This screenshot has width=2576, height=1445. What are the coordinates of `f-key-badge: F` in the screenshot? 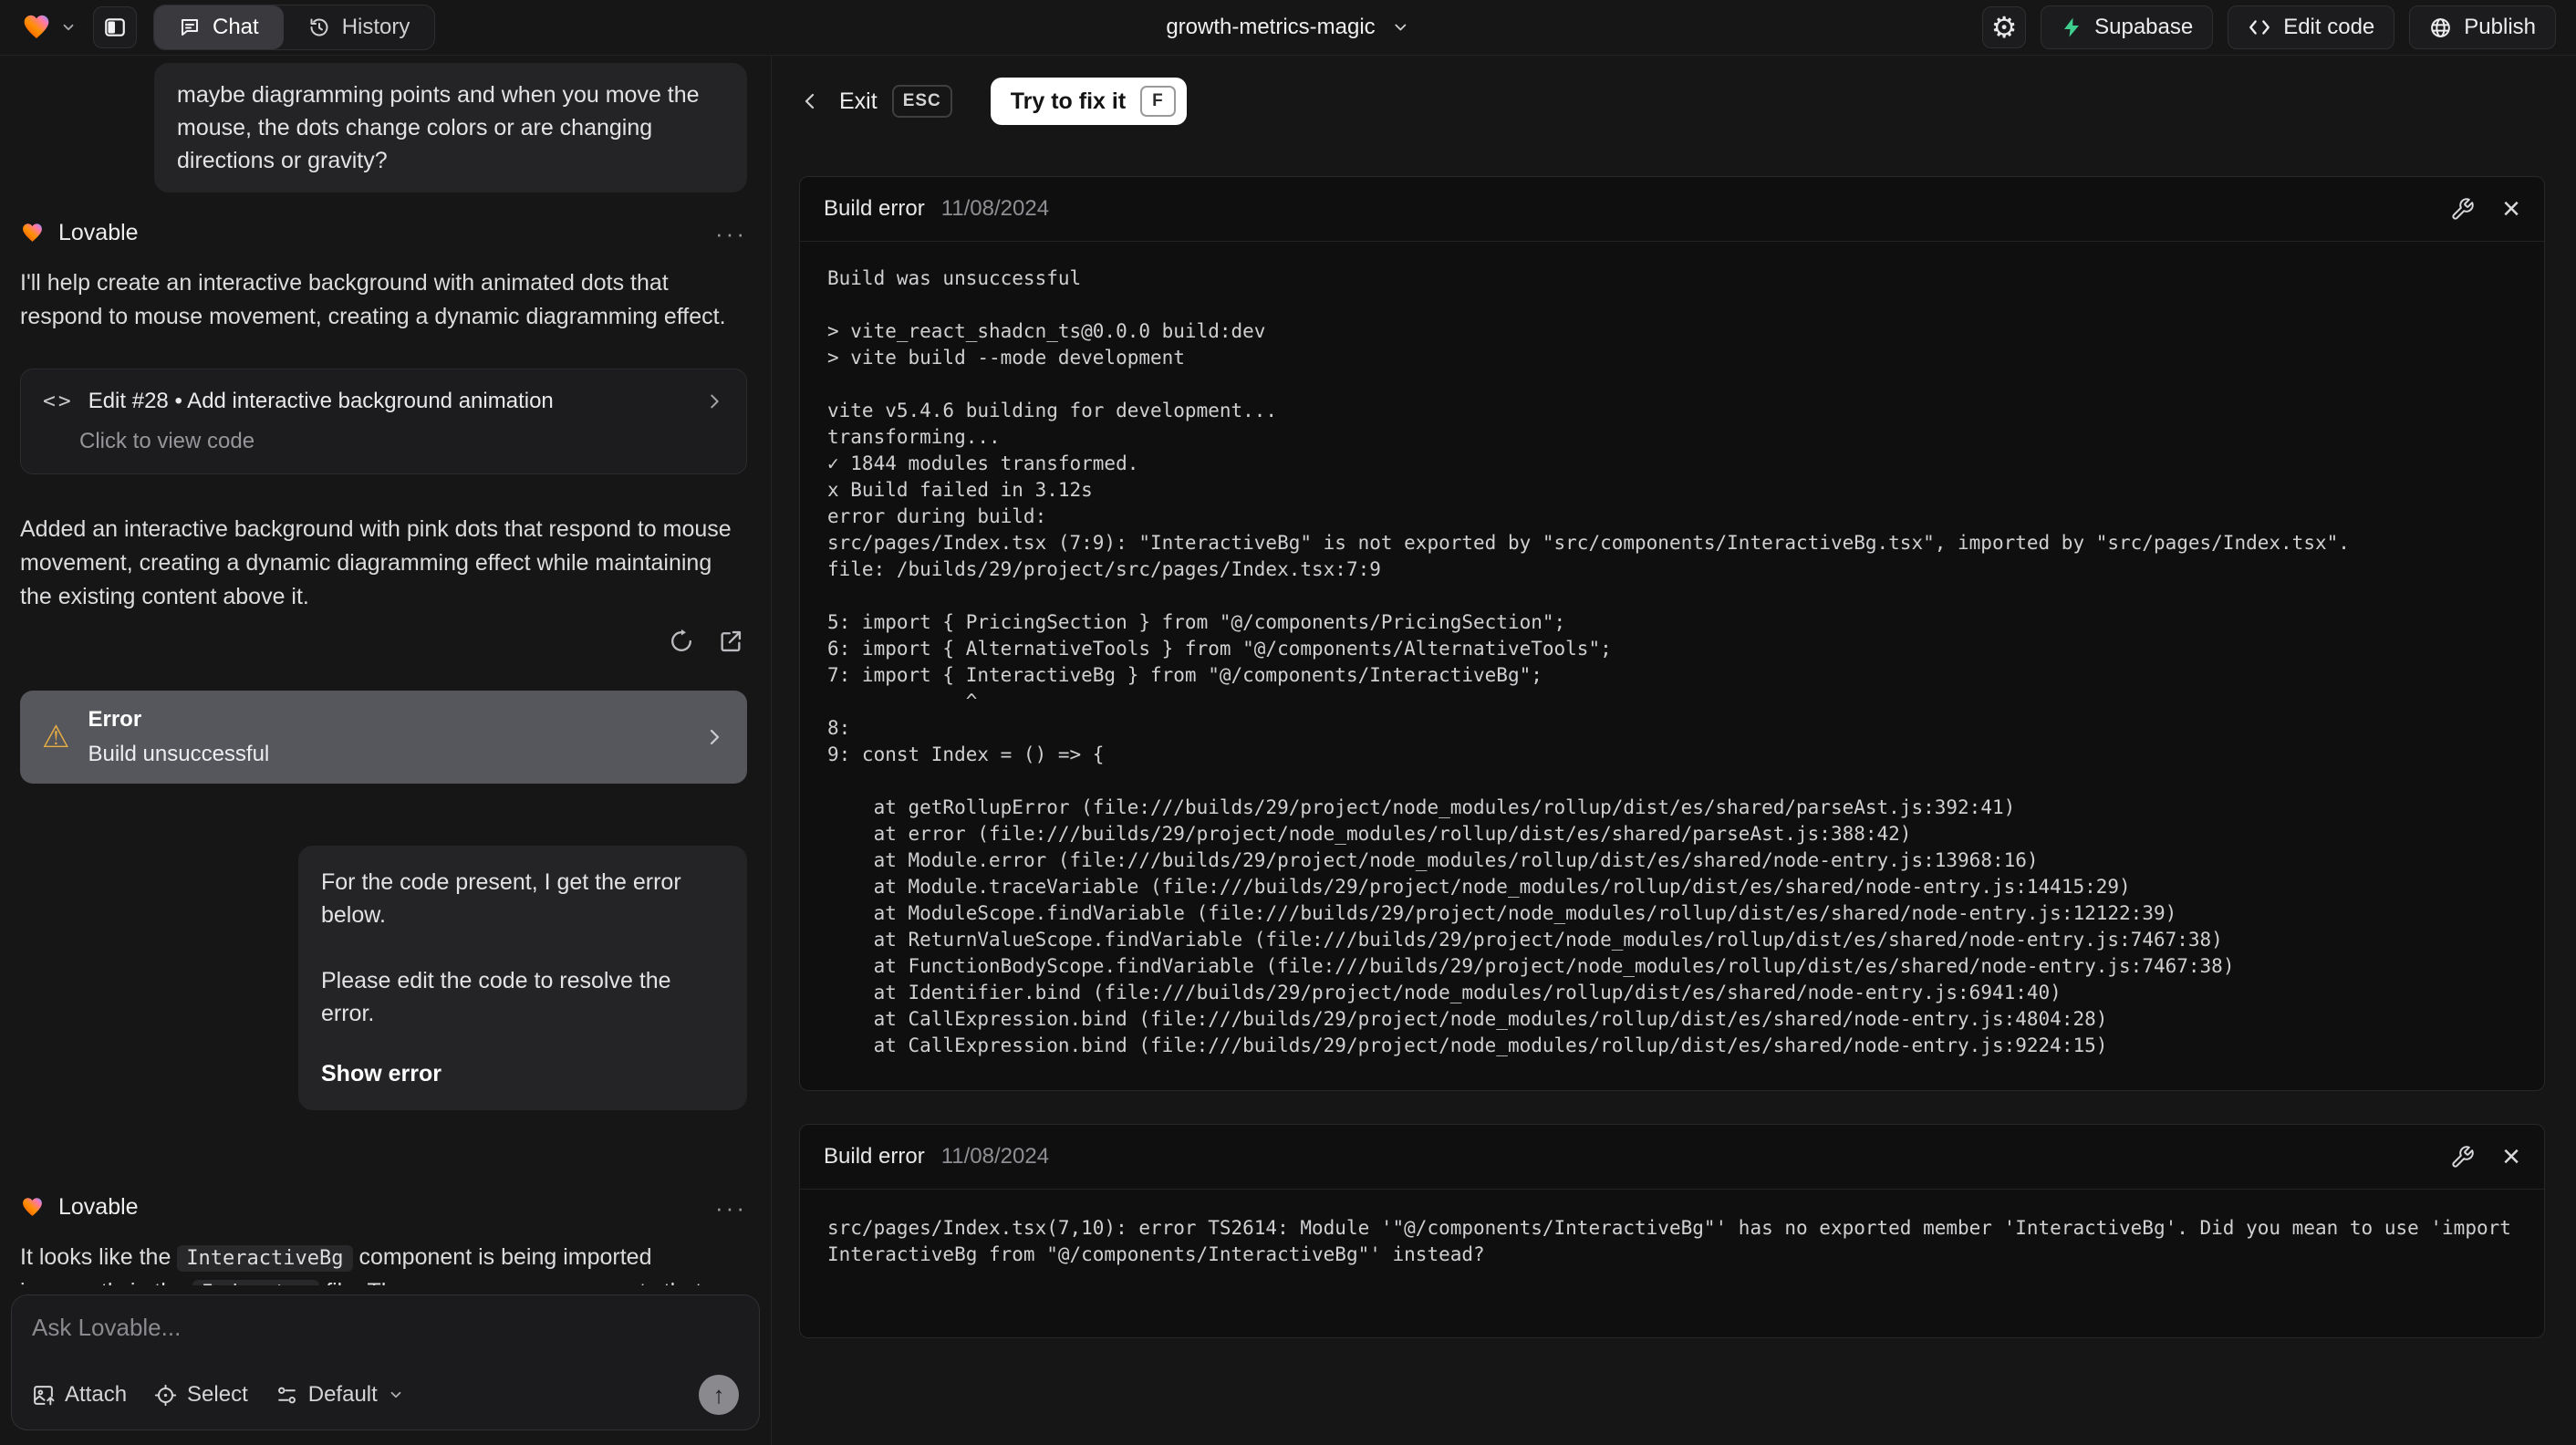 It's located at (1158, 101).